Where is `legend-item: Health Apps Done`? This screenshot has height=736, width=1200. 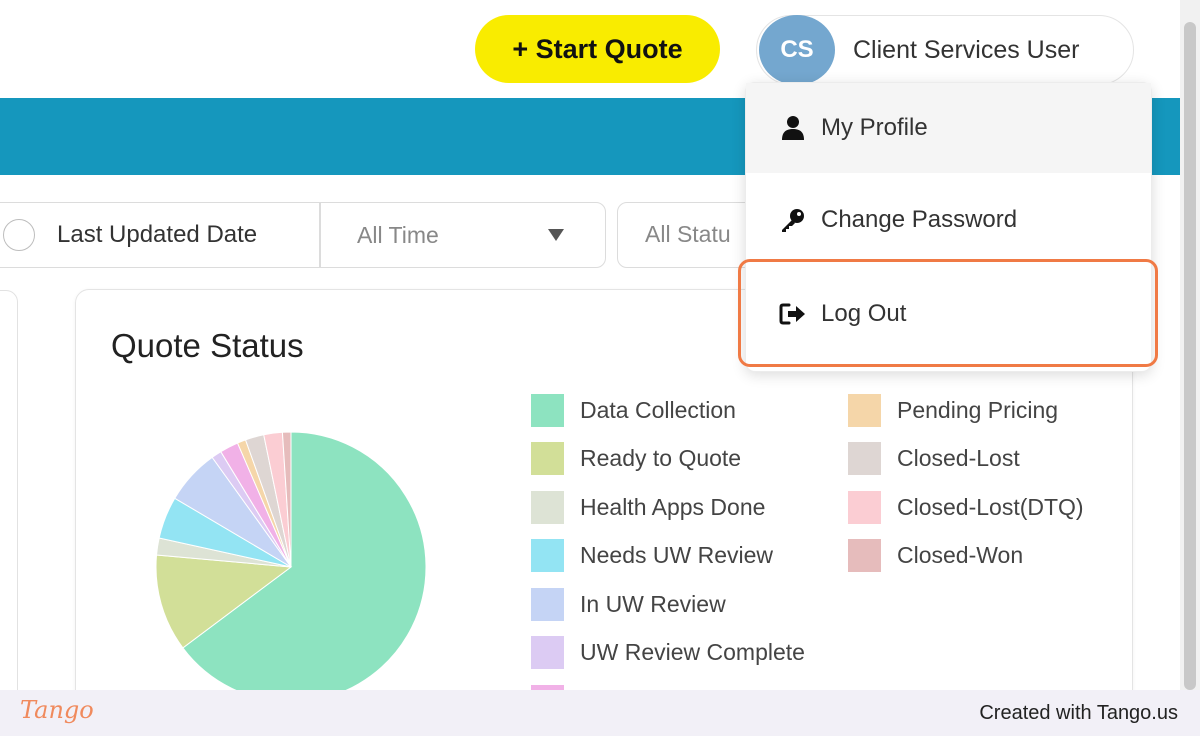
legend-item: Health Apps Done is located at coordinates (648, 507).